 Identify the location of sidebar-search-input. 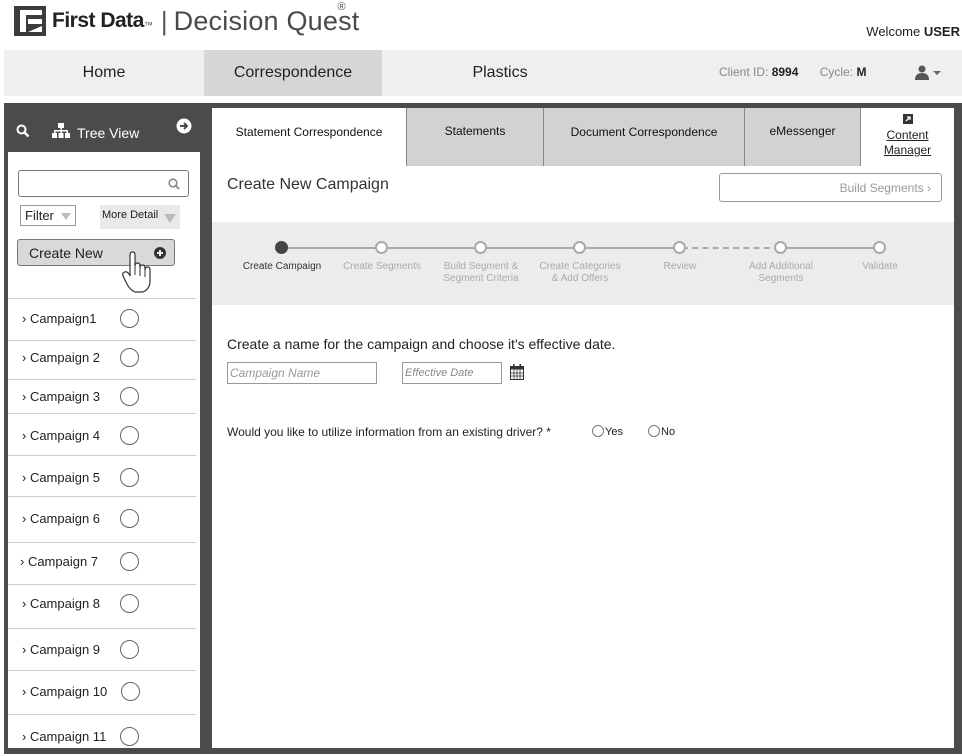
(103, 183).